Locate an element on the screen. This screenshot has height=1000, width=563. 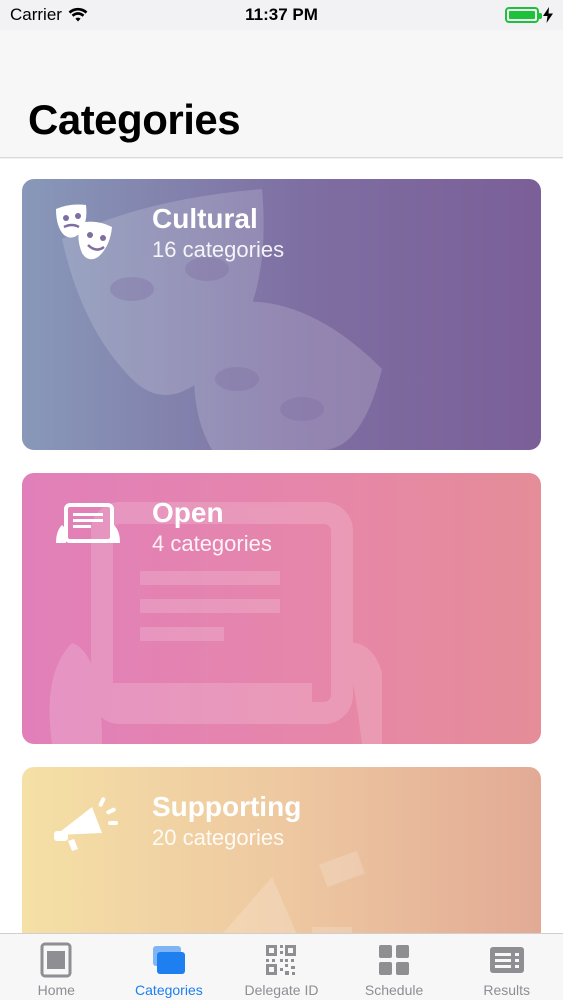
tab-label: Results is located at coordinates (507, 990).